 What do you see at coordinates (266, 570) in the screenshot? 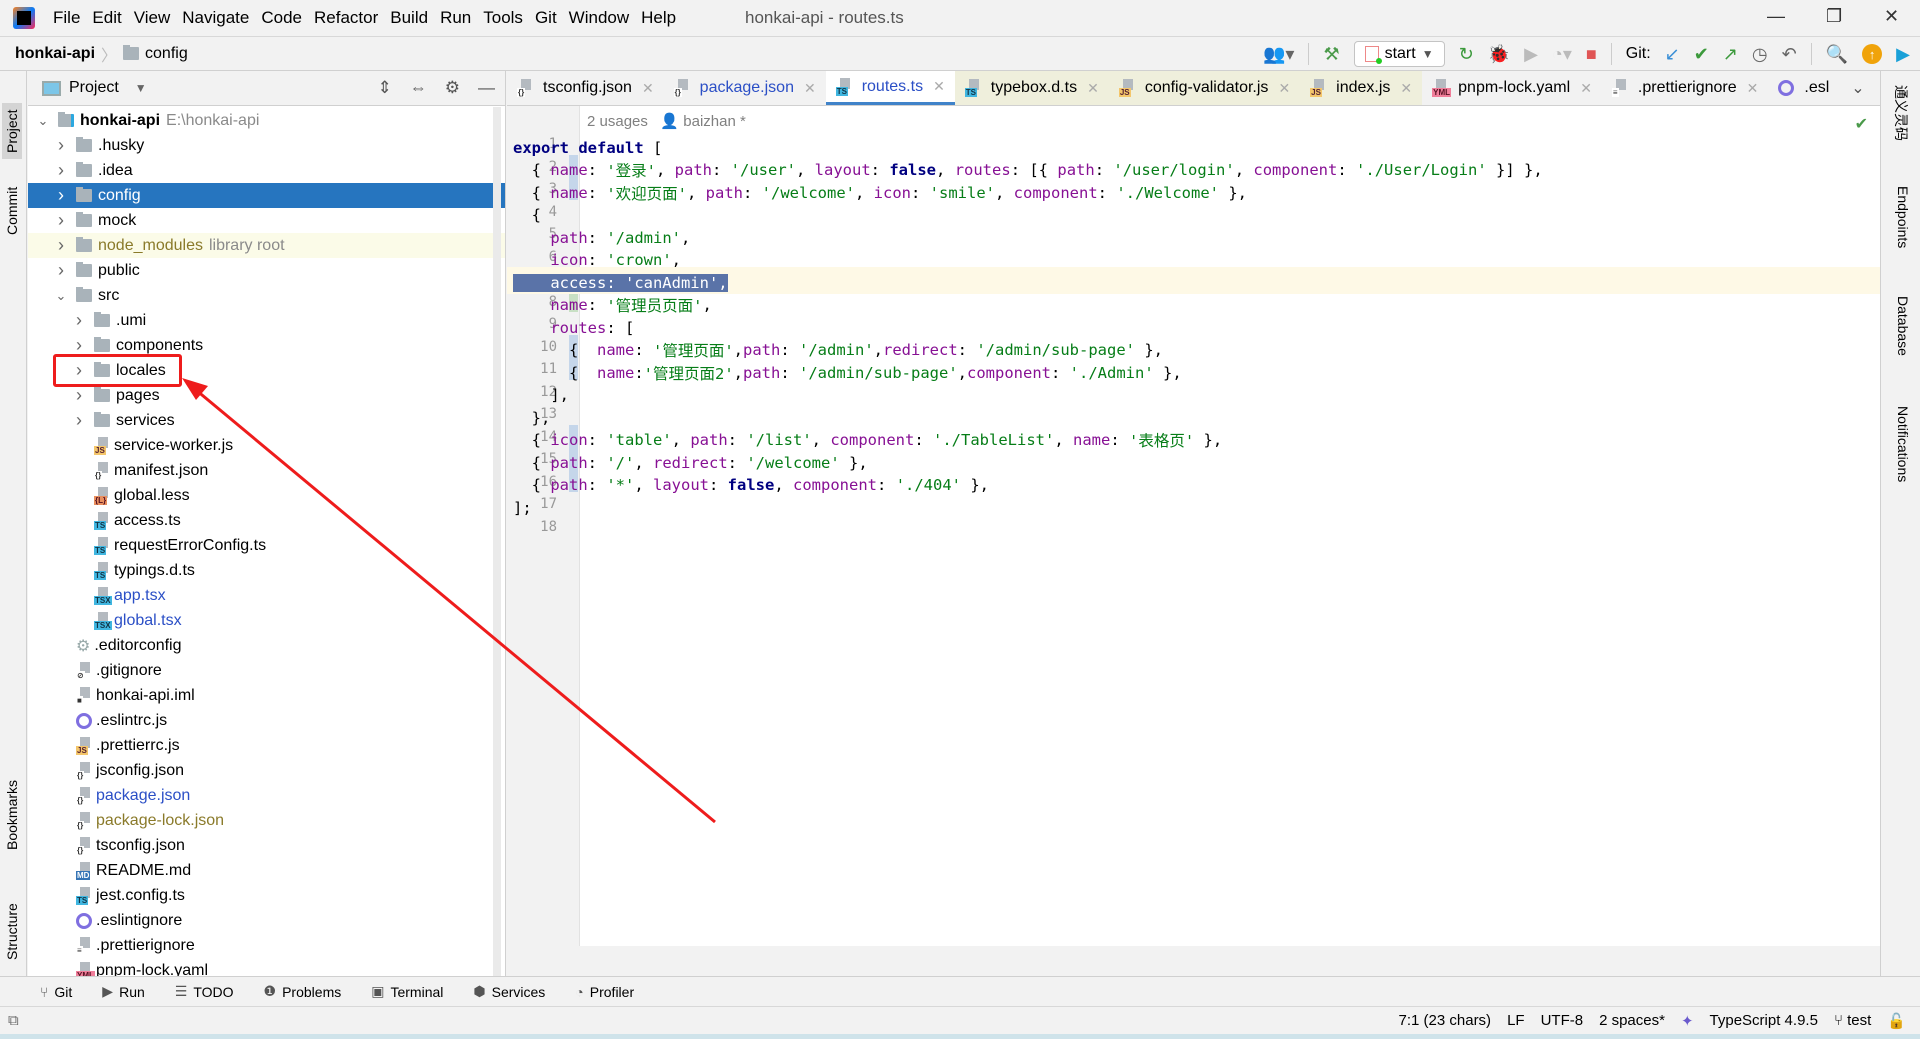
I see `tree-item: TS typings.d.ts` at bounding box center [266, 570].